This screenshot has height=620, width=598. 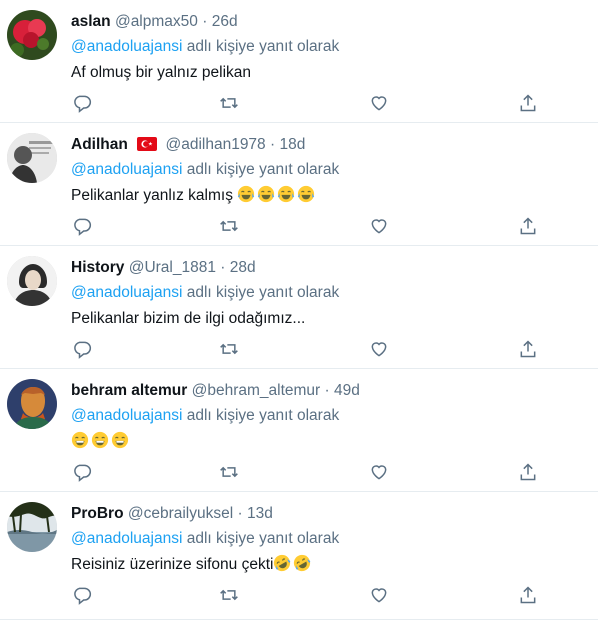 I want to click on handle: @Ural_1881, so click(x=172, y=267).